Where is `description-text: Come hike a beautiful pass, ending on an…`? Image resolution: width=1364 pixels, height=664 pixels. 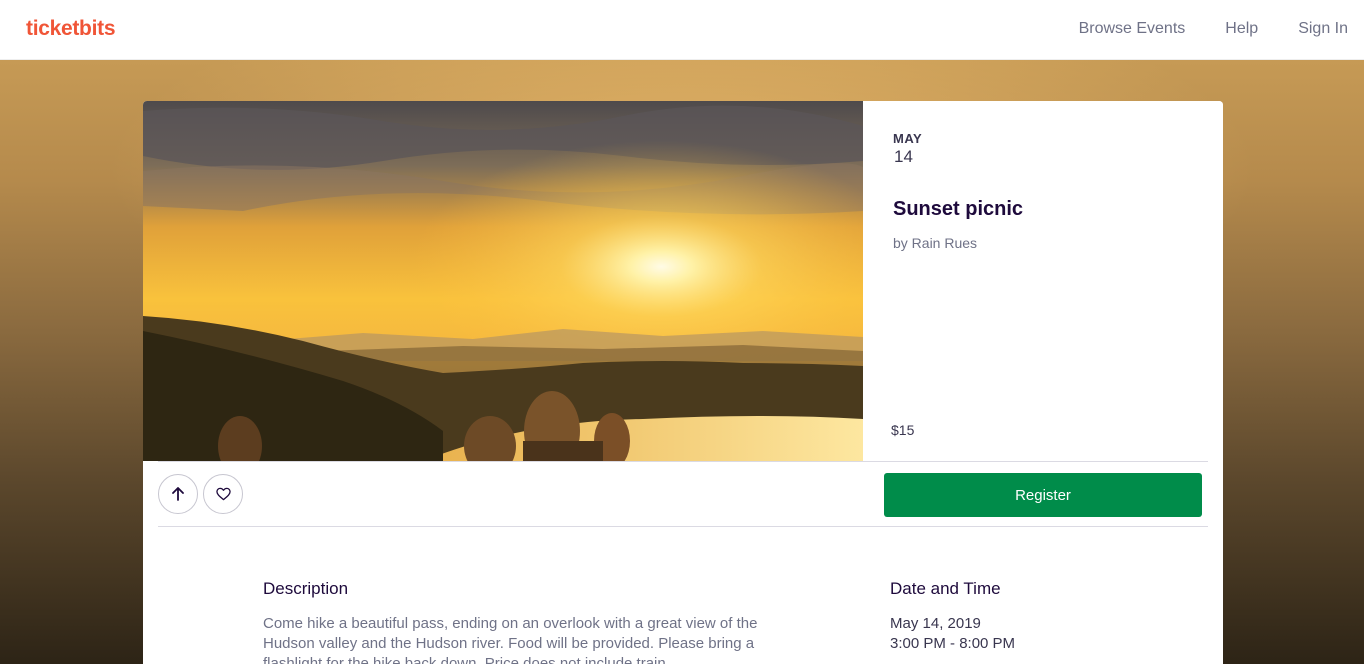 description-text: Come hike a beautiful pass, ending on an… is located at coordinates (510, 639).